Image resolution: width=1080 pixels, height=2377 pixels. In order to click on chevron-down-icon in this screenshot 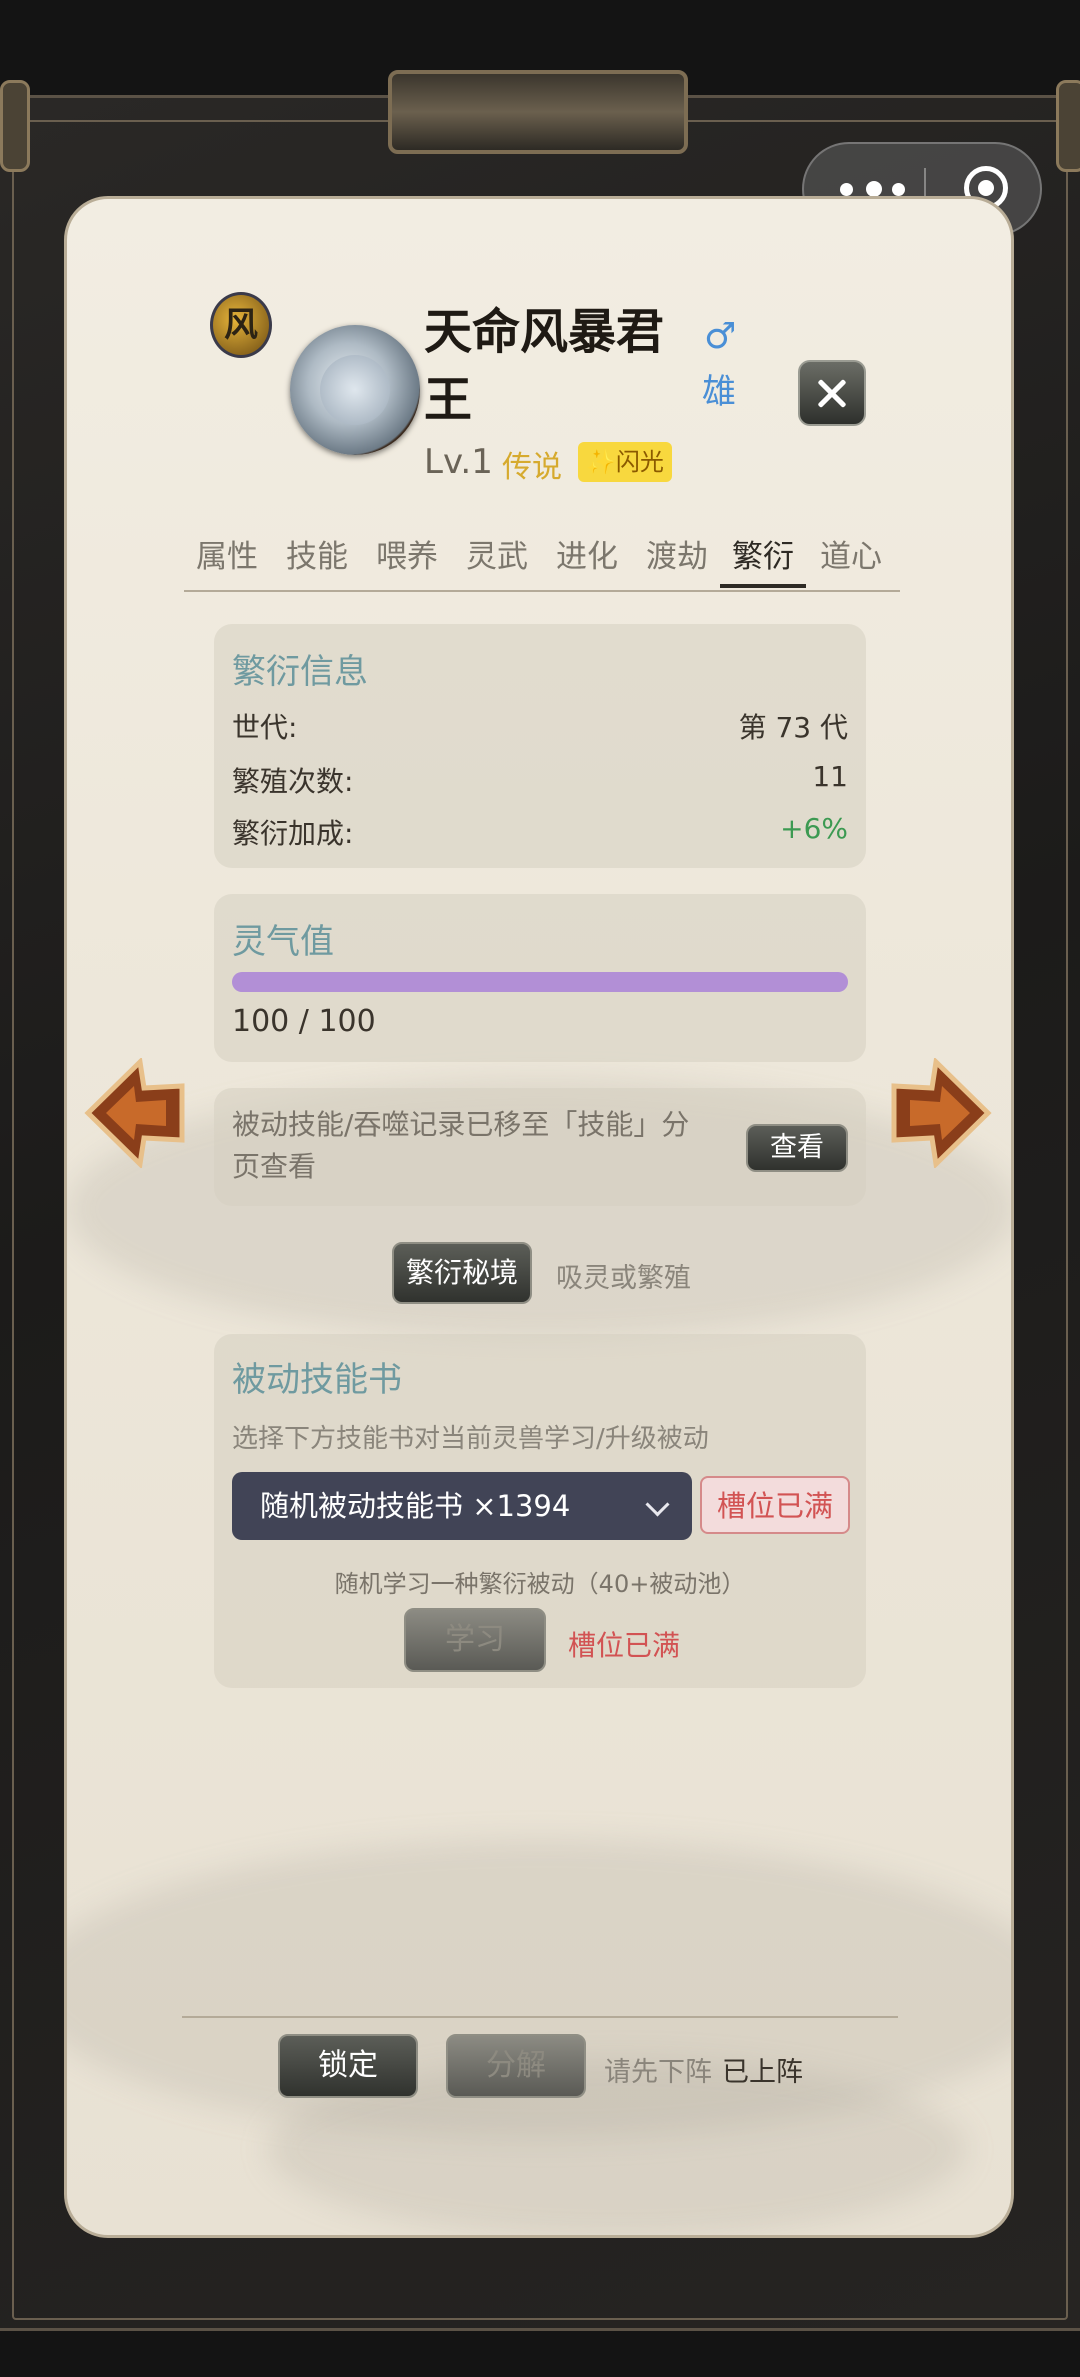, I will do `click(657, 1504)`.